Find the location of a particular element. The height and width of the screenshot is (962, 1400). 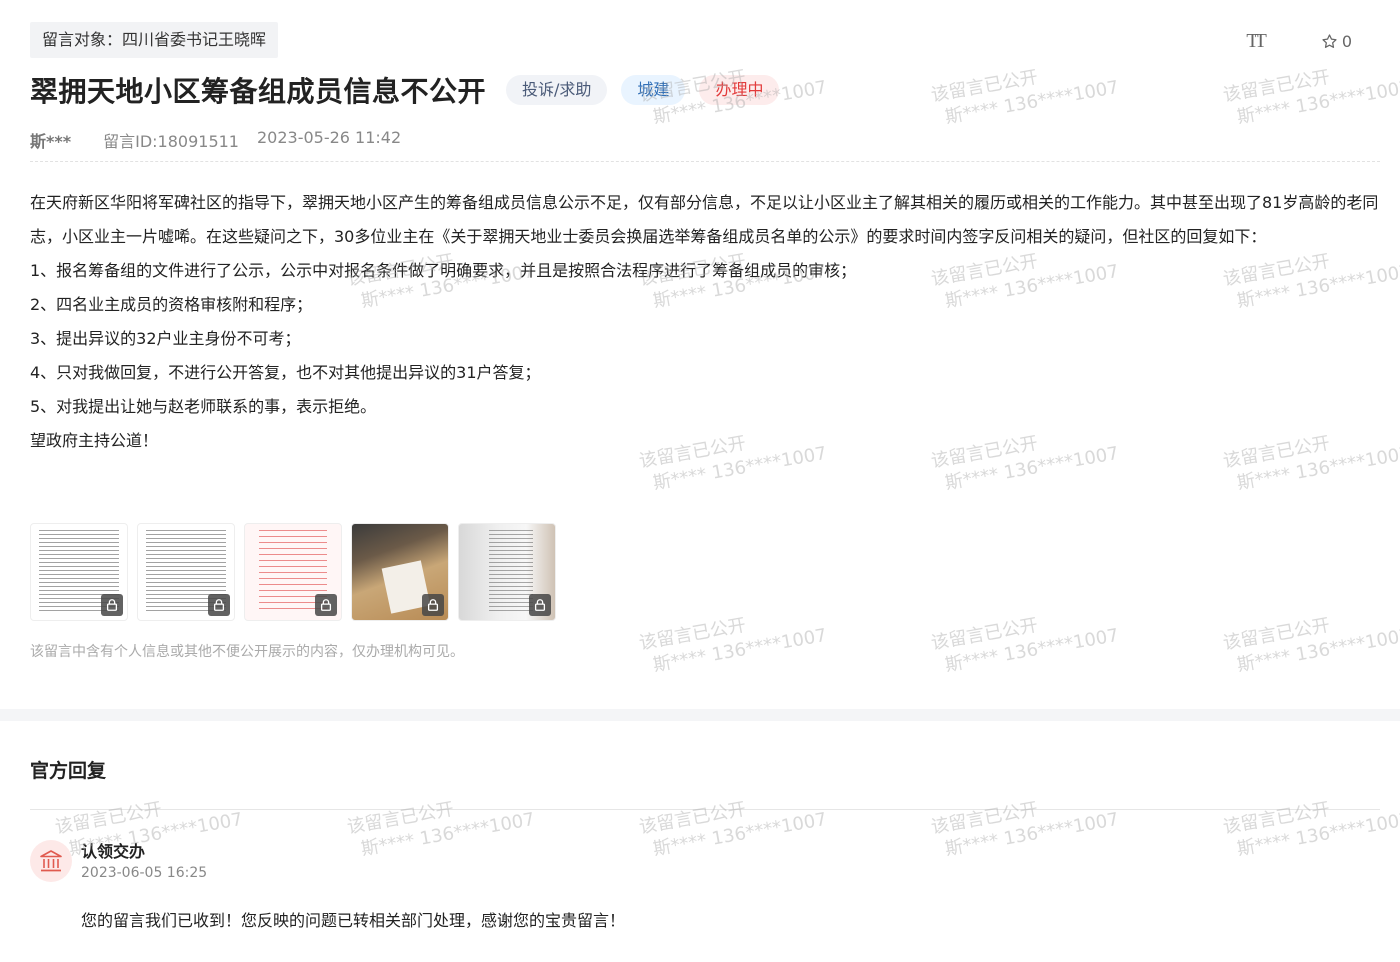

message-datetime: 2023-05-26 11:42 is located at coordinates (329, 137).